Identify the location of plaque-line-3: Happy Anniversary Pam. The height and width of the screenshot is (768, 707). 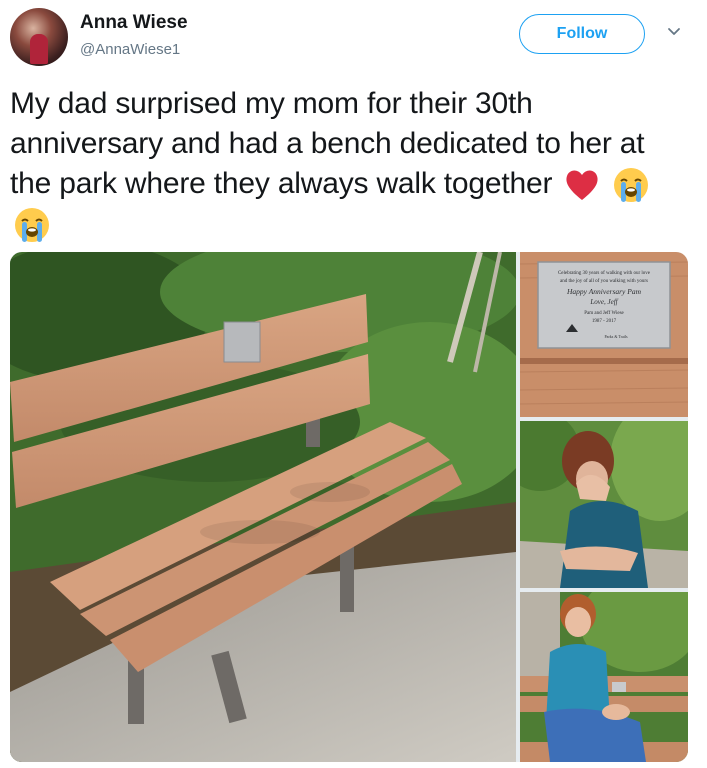
(604, 291).